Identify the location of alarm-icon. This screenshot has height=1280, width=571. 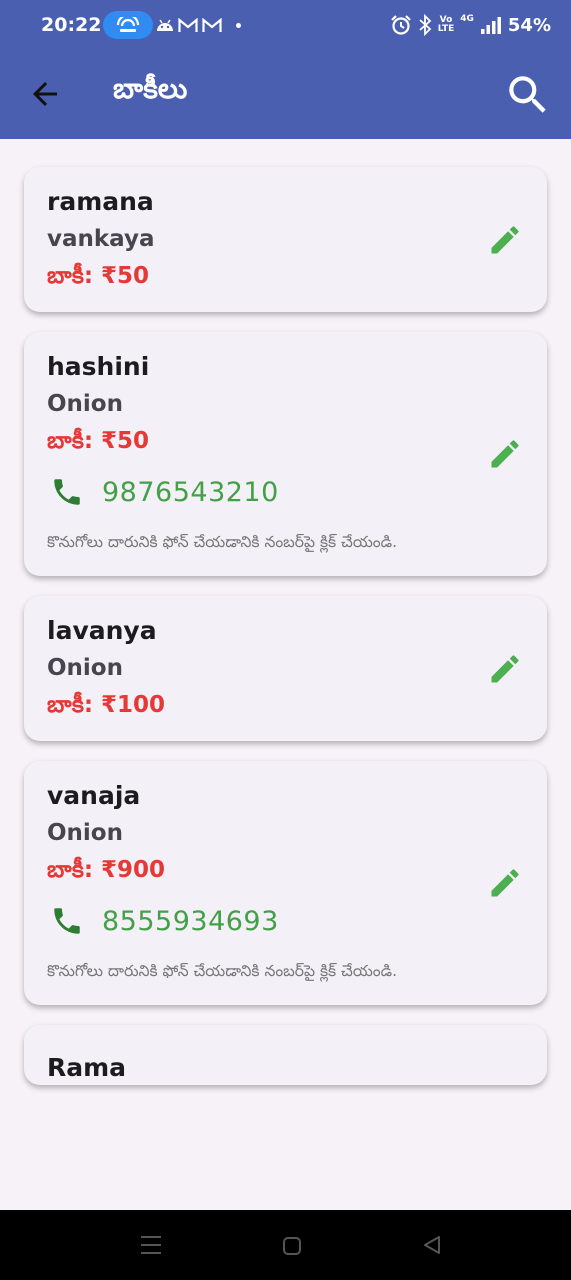
(400, 25).